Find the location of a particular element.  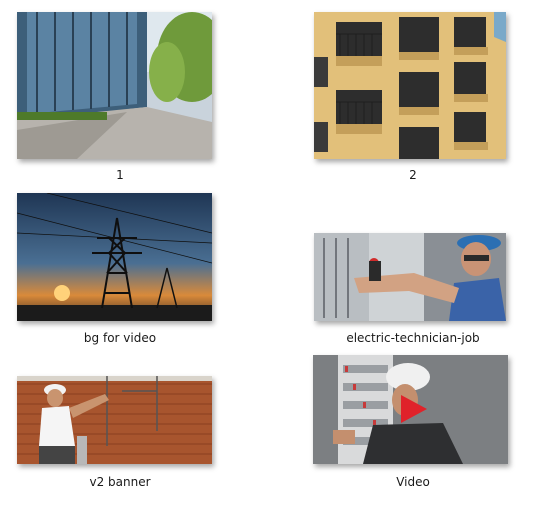

play-icon is located at coordinates (414, 409).